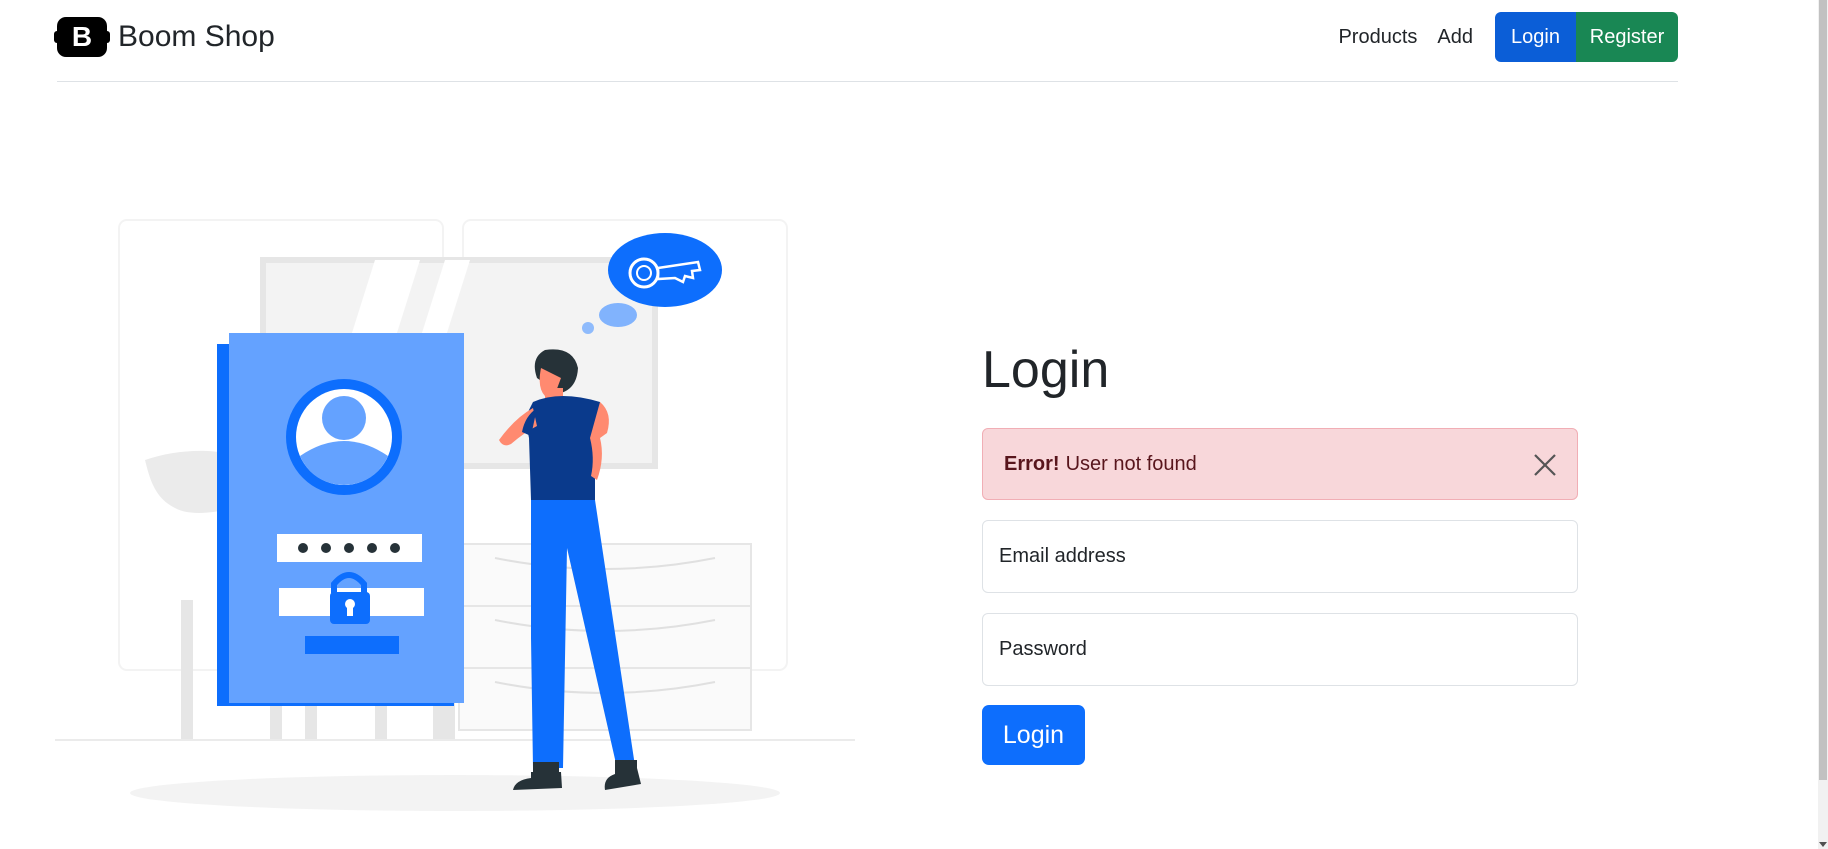 The width and height of the screenshot is (1828, 849). What do you see at coordinates (1032, 463) in the screenshot?
I see `alert-strong: Error!` at bounding box center [1032, 463].